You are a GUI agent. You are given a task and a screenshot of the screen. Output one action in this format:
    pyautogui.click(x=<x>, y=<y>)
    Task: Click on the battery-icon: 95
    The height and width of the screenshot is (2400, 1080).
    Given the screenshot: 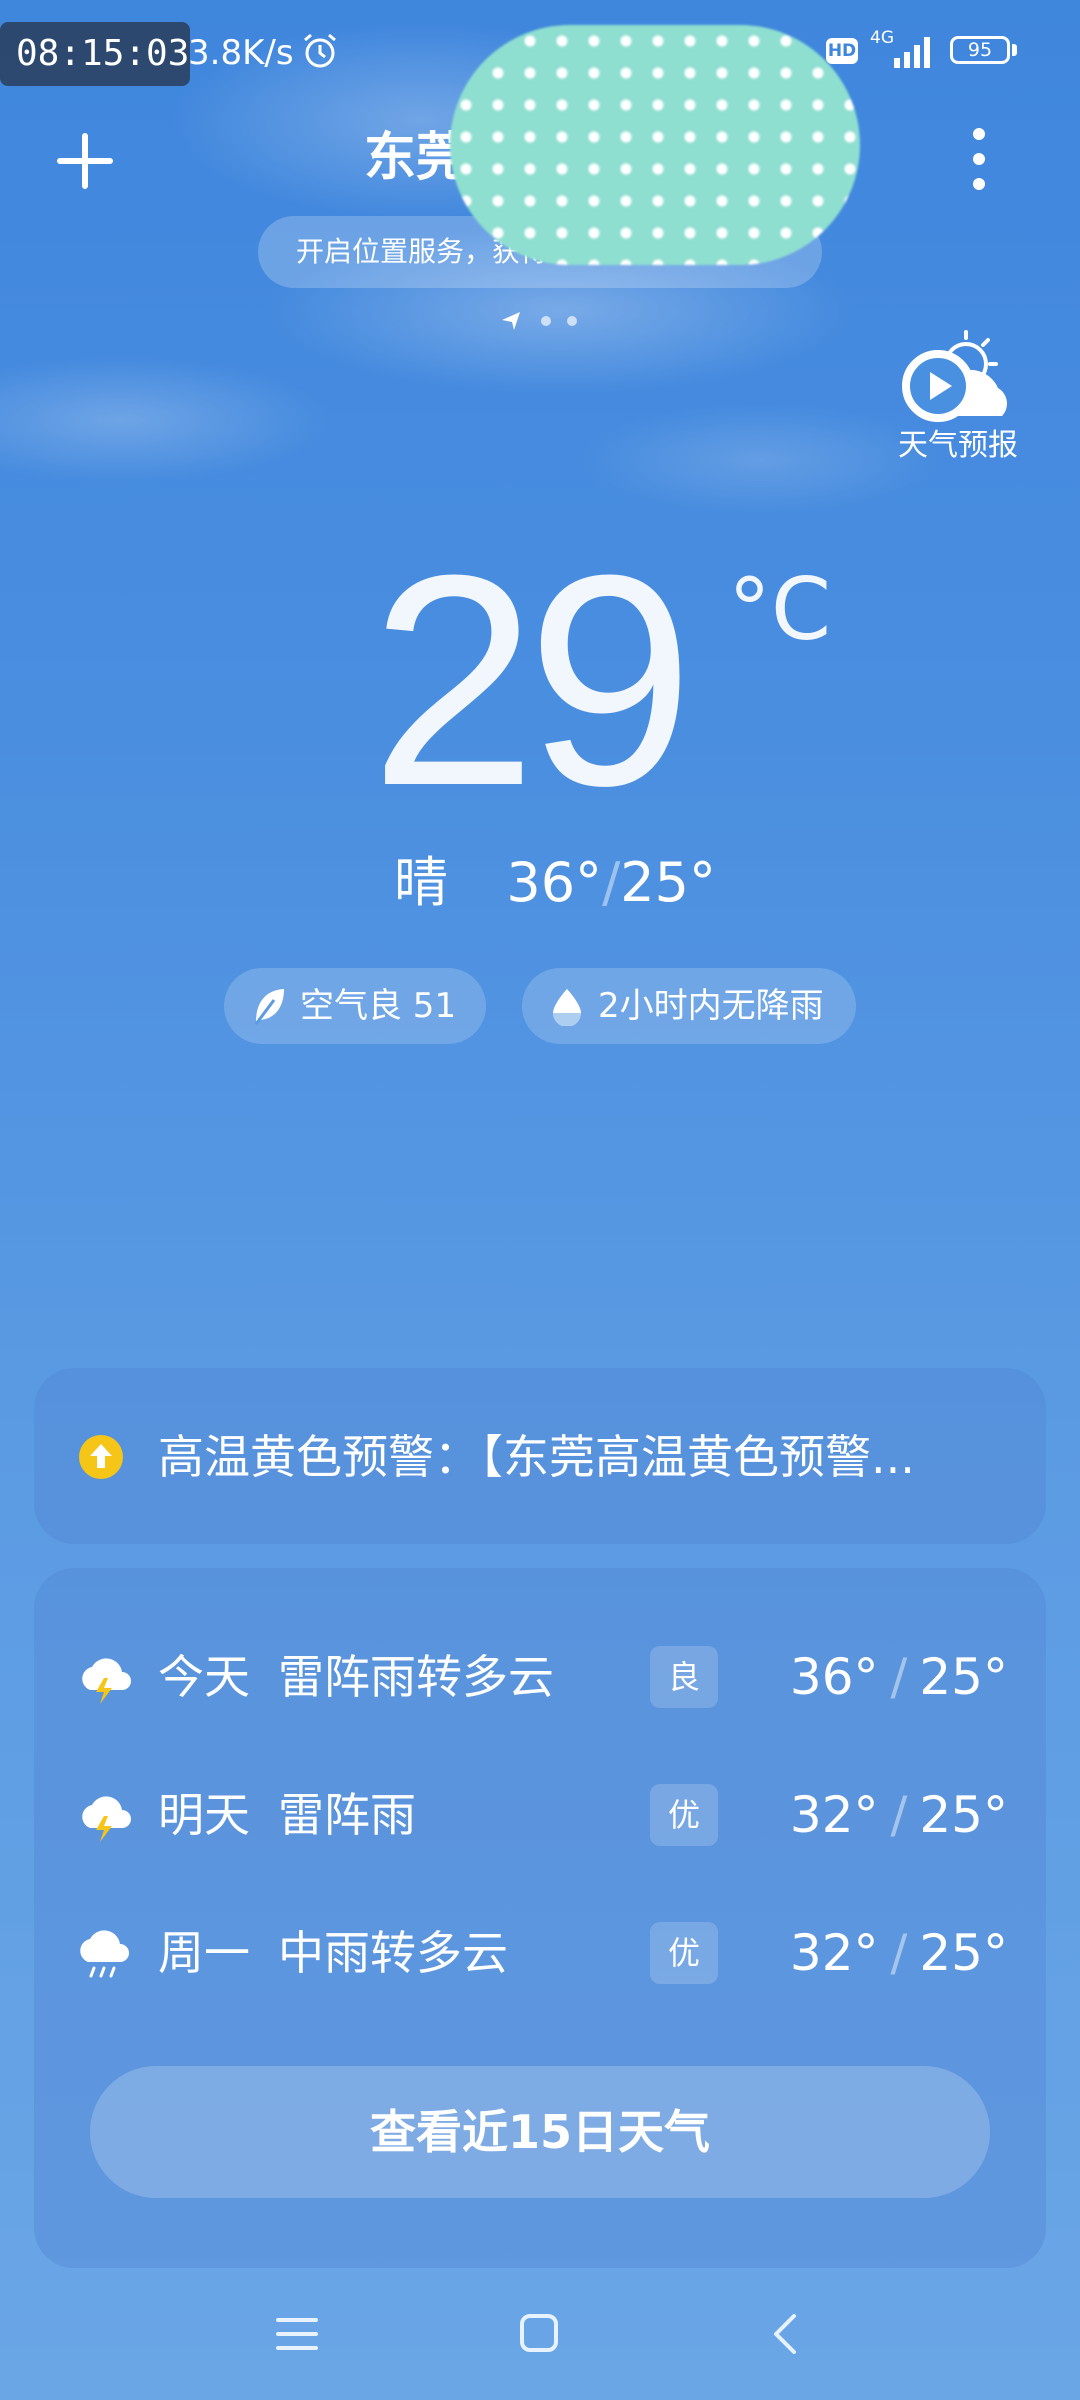 What is the action you would take?
    pyautogui.click(x=980, y=50)
    